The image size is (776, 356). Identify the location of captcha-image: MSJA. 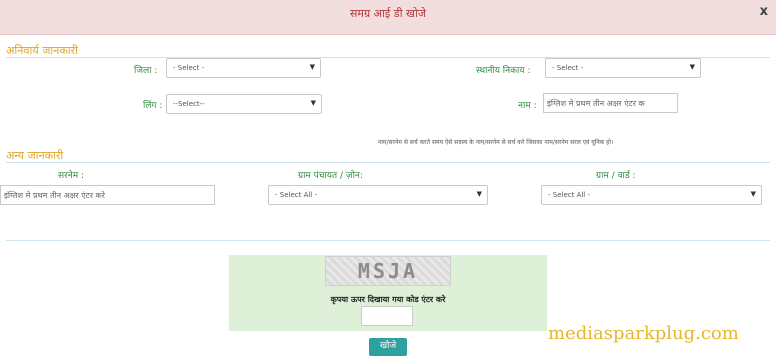
(388, 271).